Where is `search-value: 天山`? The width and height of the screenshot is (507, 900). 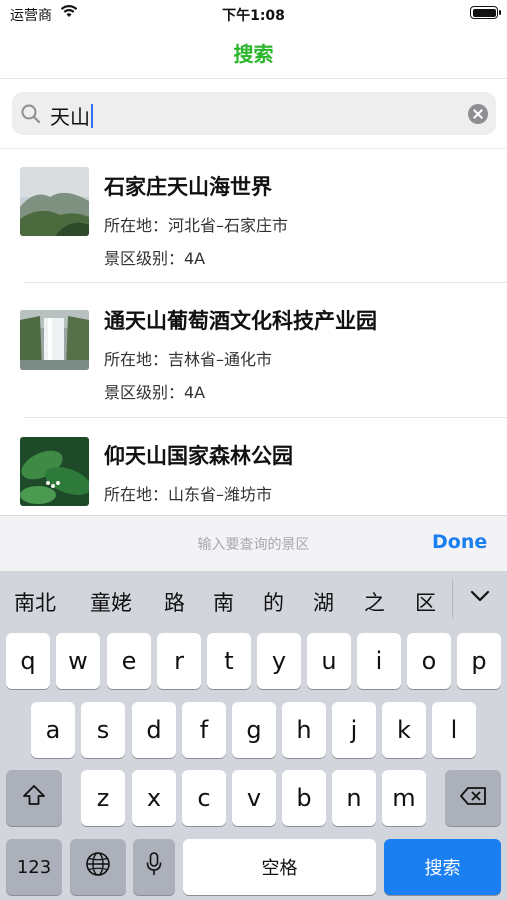 search-value: 天山 is located at coordinates (70, 117).